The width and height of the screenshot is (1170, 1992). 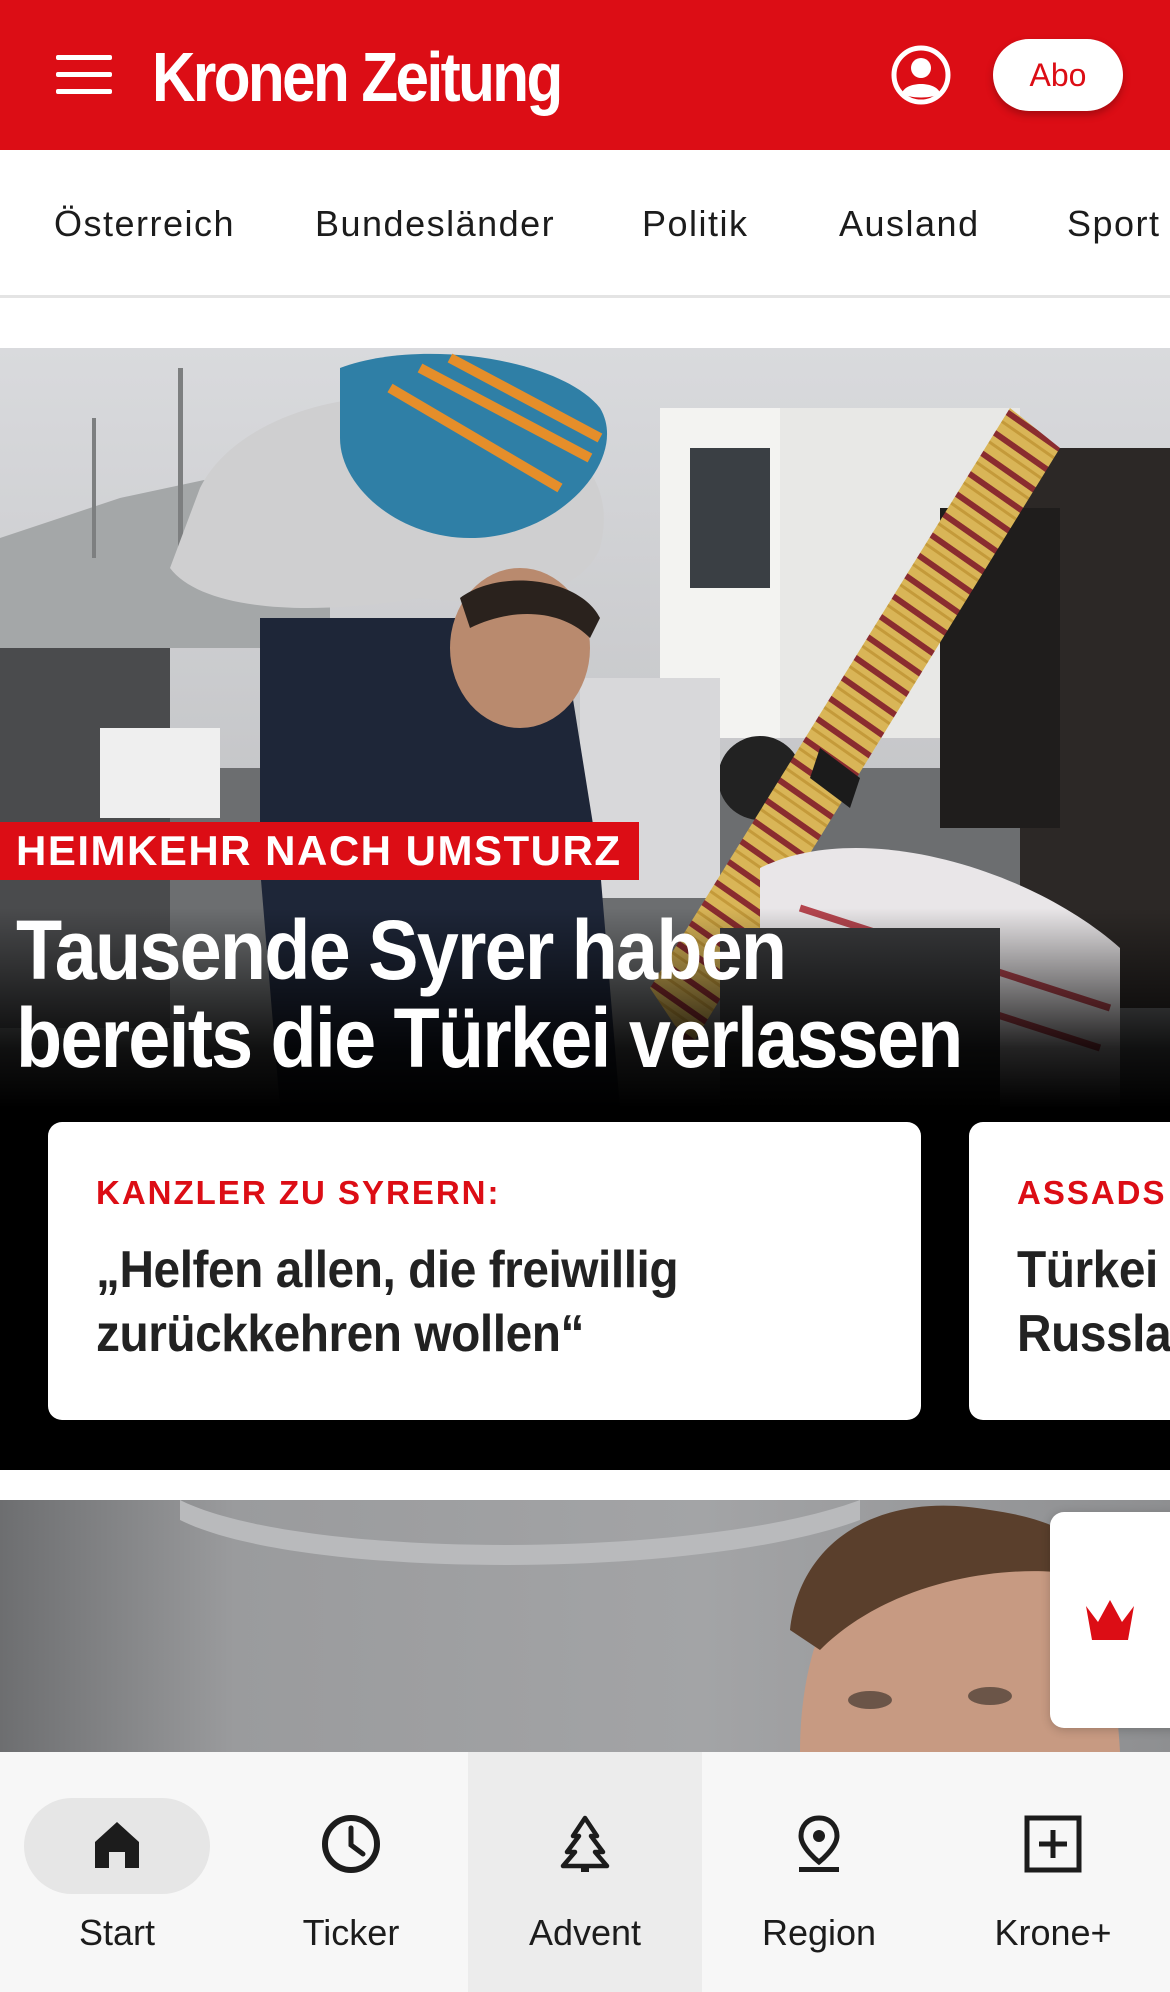 I want to click on nav-krone-plus: Krone+, so click(x=1053, y=1872).